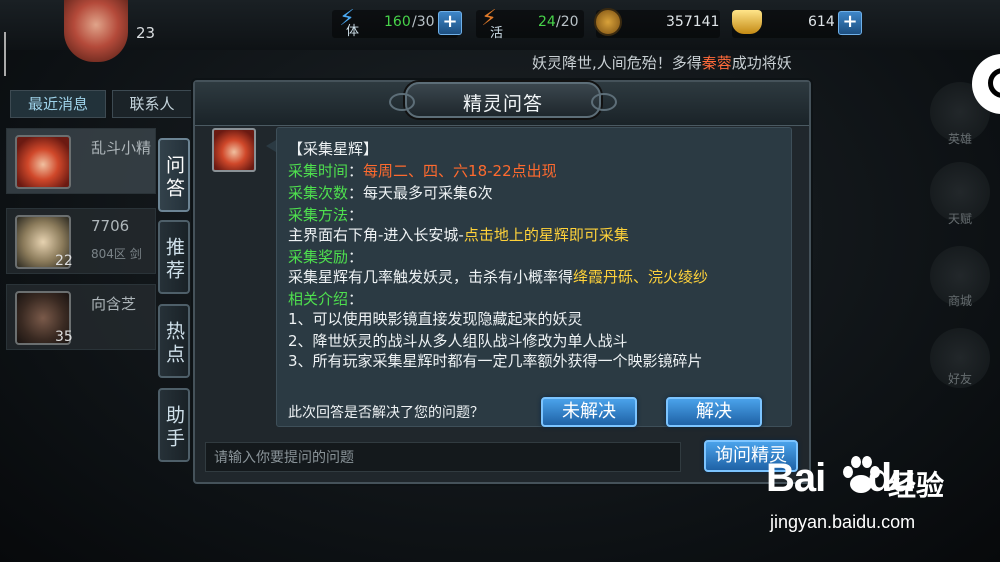  What do you see at coordinates (497, 33) in the screenshot?
I see `vitality-label: 活` at bounding box center [497, 33].